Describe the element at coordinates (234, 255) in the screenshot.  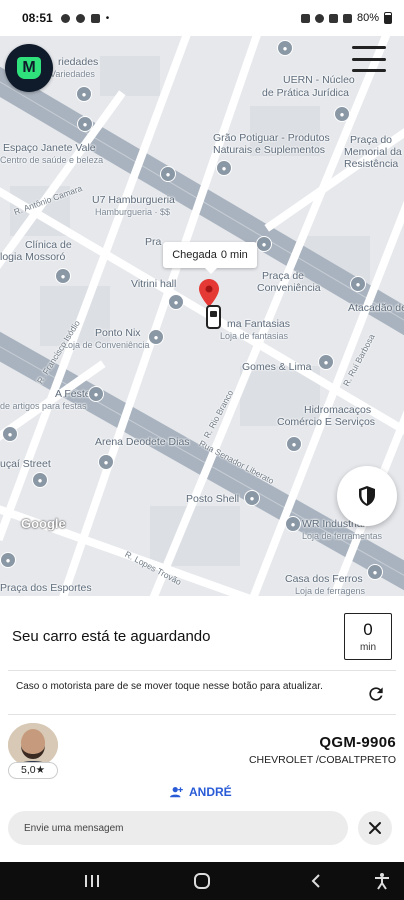
I see `arrival-value: 0 min` at that location.